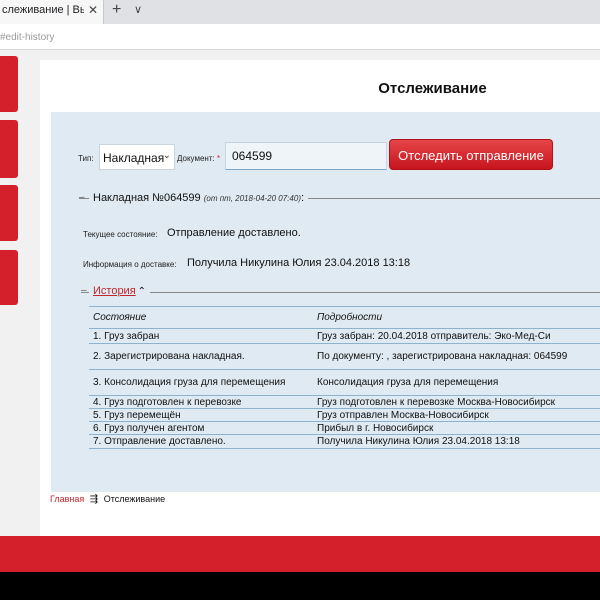 The image size is (600, 600). I want to click on tab-list-chevron-icon: ∨, so click(138, 9).